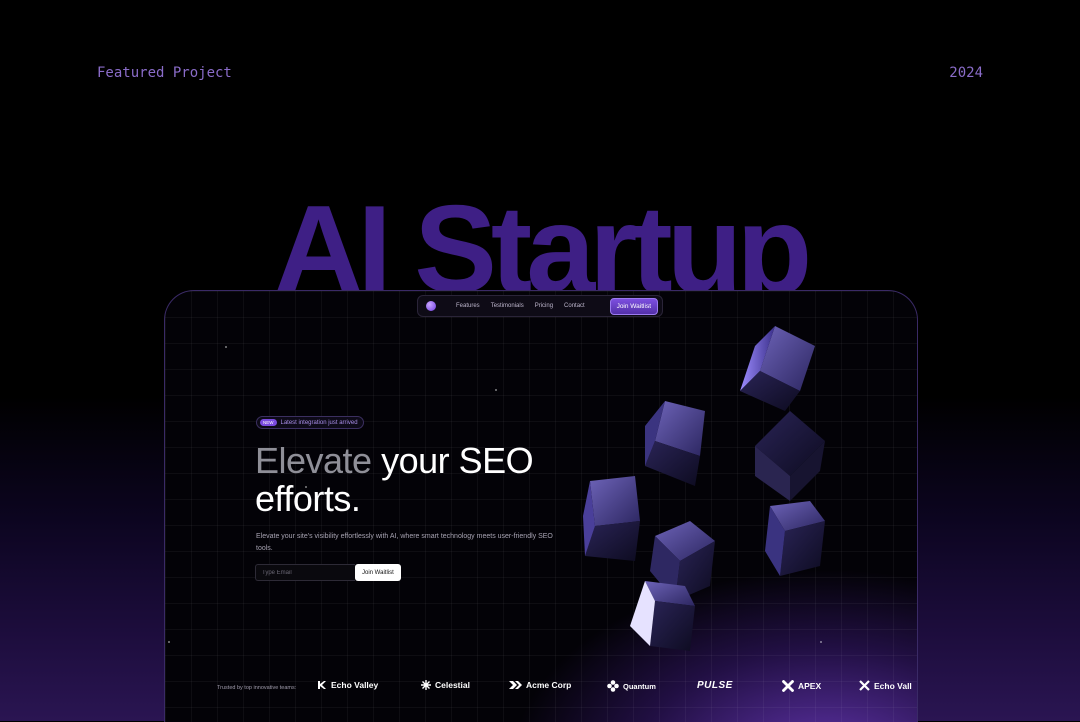  Describe the element at coordinates (893, 685) in the screenshot. I see `logo-name: Echo Vall` at that location.